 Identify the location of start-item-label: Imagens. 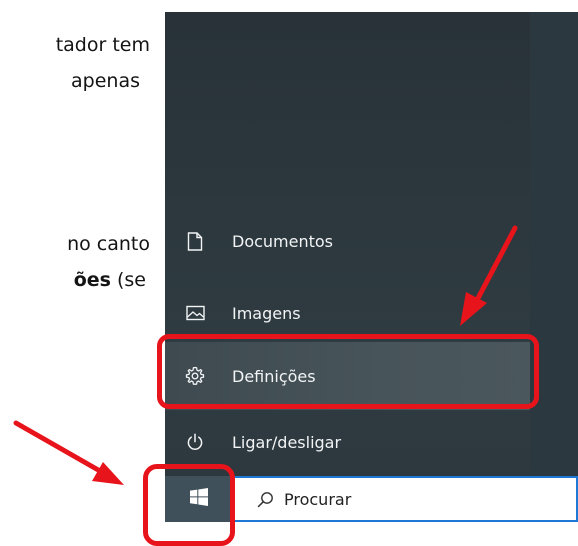
(266, 313).